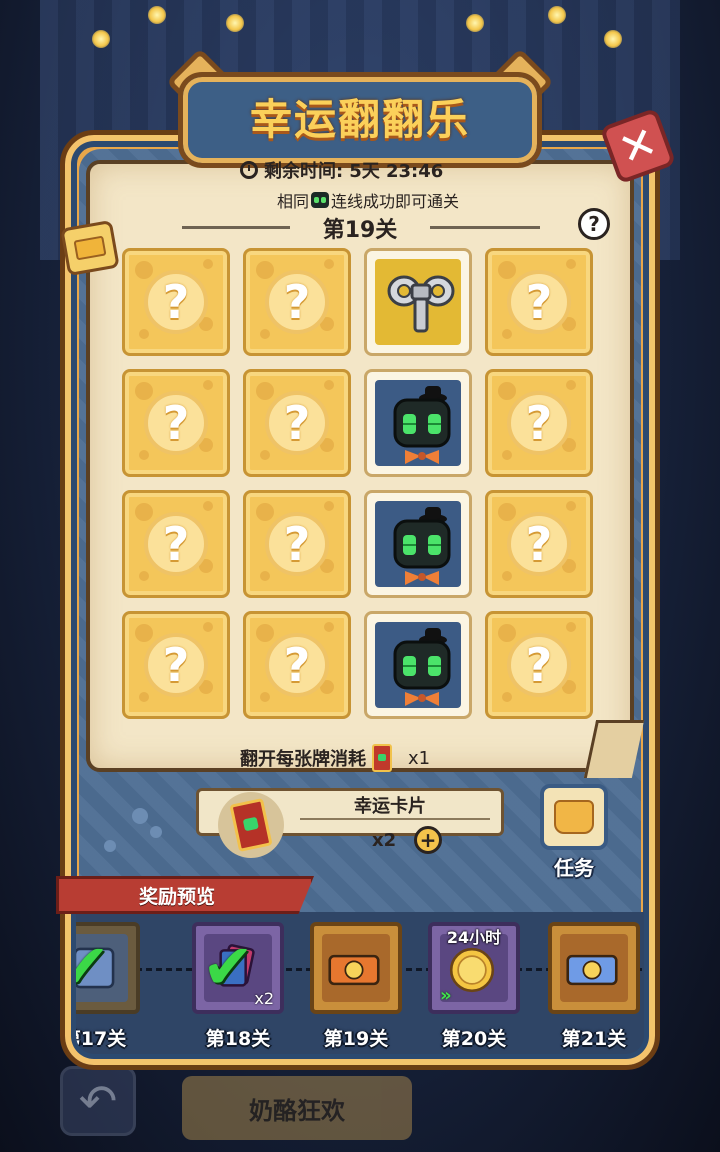 The width and height of the screenshot is (720, 1152). I want to click on lucky-card-image, so click(251, 825).